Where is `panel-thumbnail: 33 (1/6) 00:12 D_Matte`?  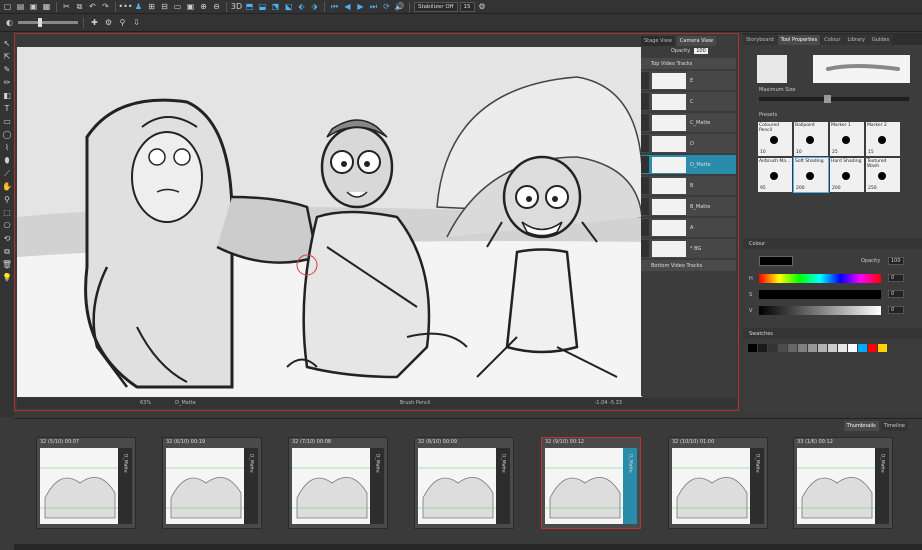
panel-thumbnail: 33 (1/6) 00:12 D_Matte is located at coordinates (843, 483).